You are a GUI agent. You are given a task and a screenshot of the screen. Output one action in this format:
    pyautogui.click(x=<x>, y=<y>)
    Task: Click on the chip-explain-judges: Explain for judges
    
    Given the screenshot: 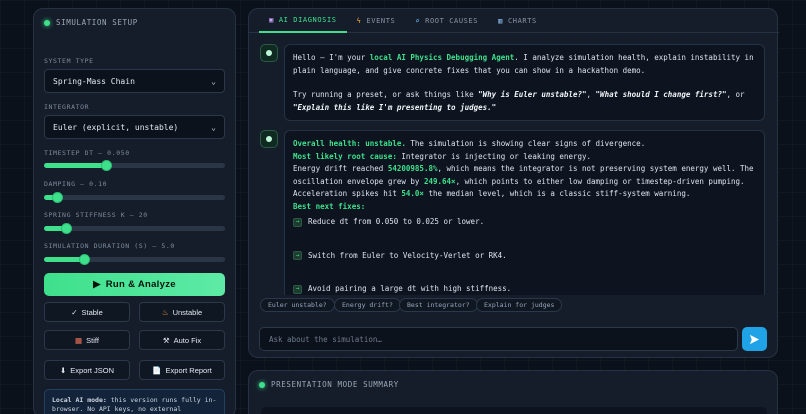 What is the action you would take?
    pyautogui.click(x=519, y=305)
    